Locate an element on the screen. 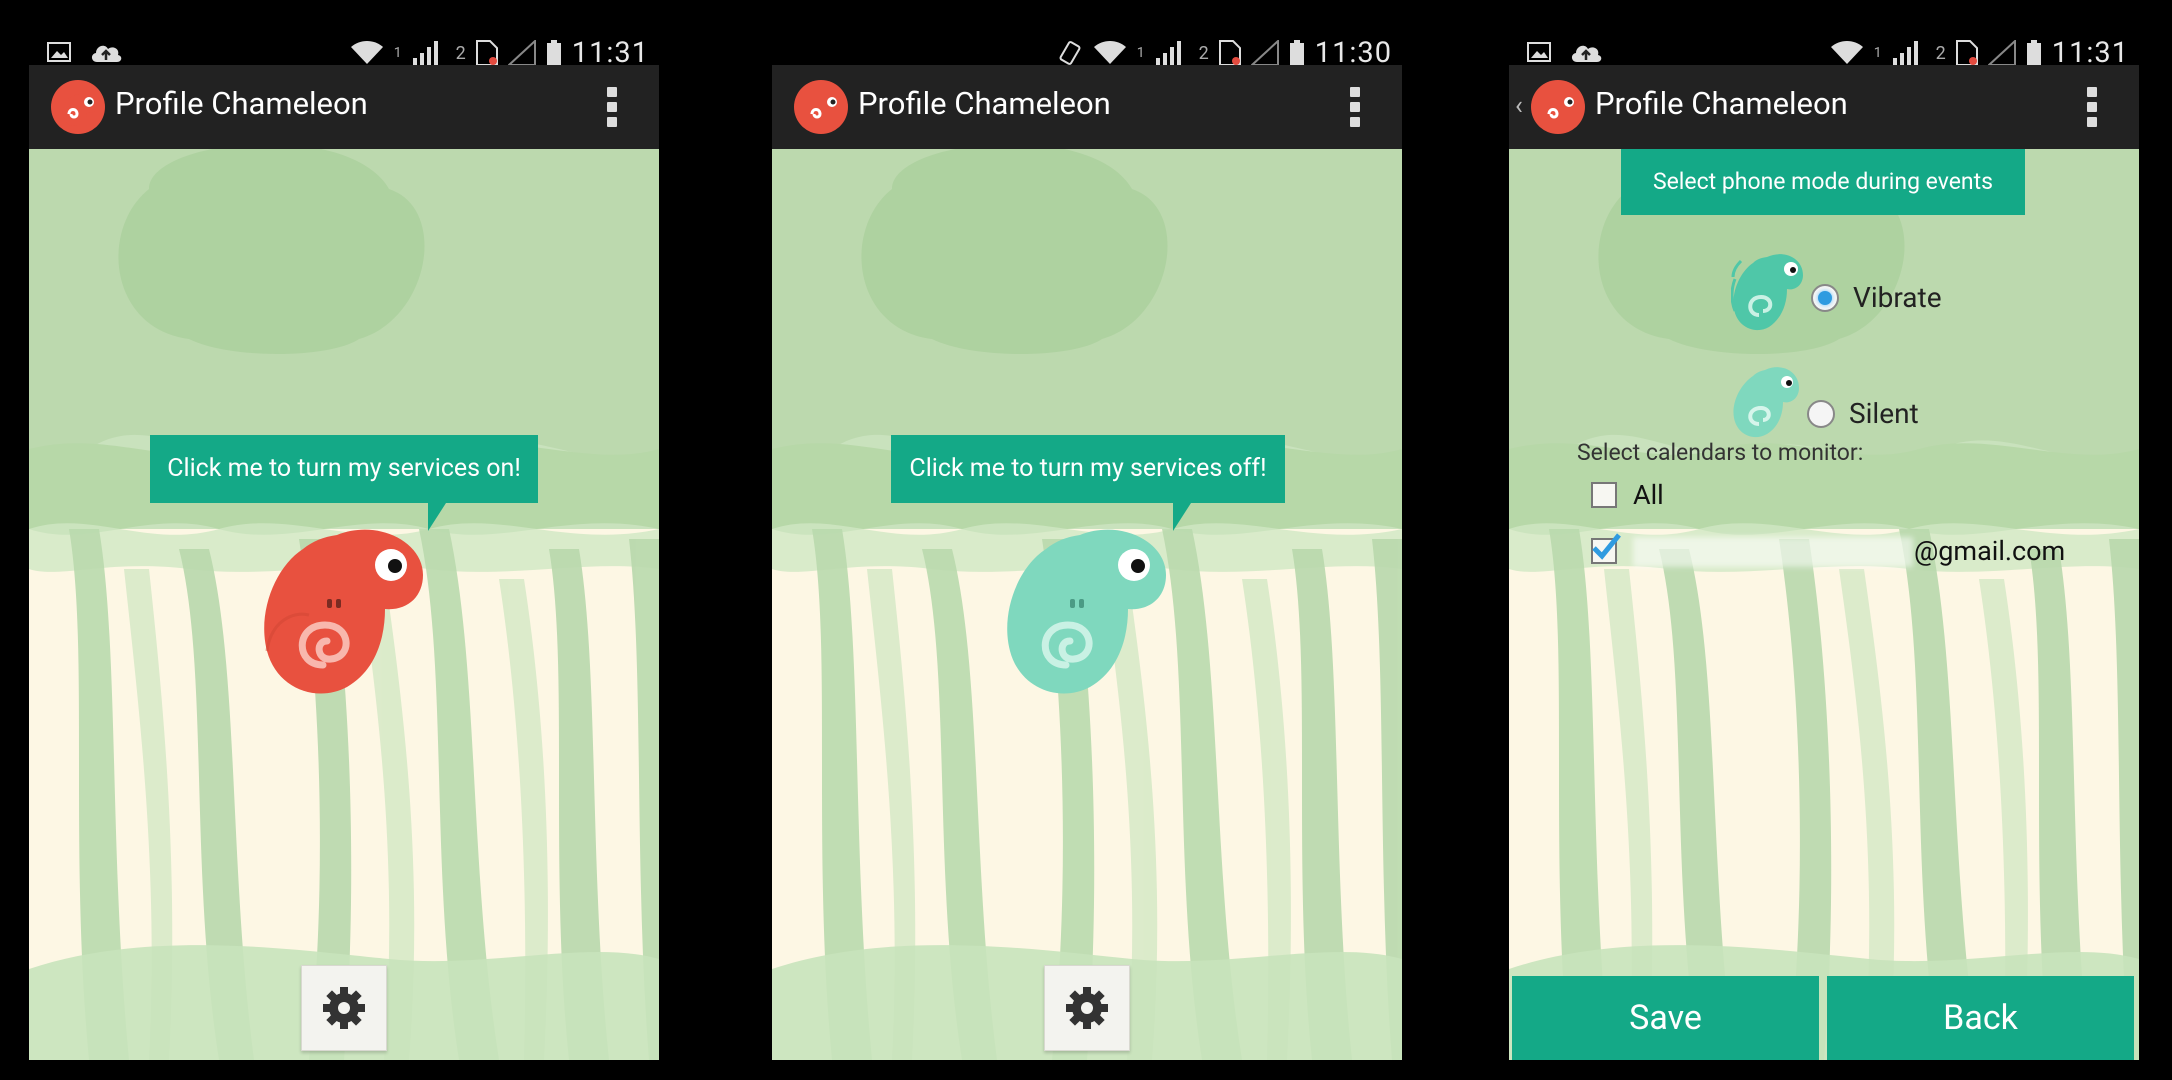 Image resolution: width=2172 pixels, height=1080 pixels. calendar-all-label: All is located at coordinates (1648, 495).